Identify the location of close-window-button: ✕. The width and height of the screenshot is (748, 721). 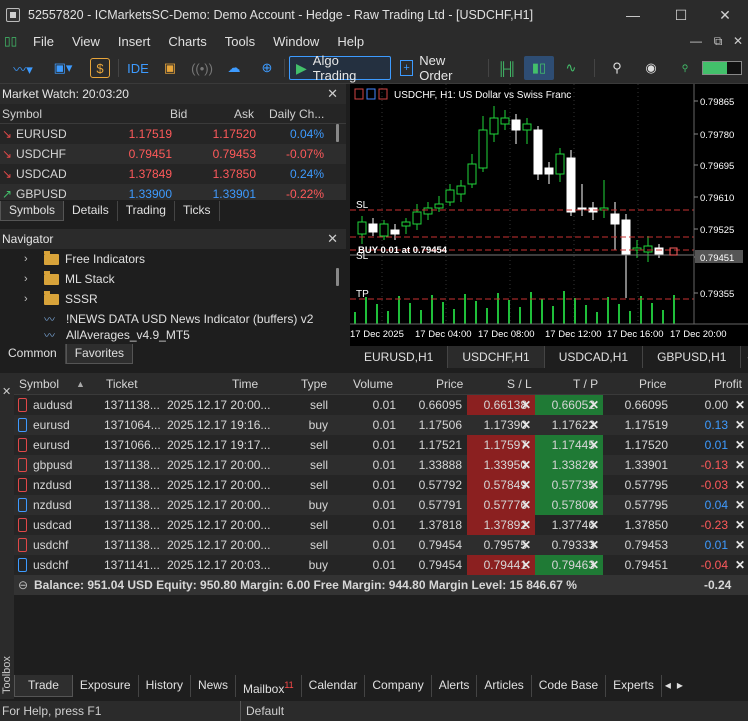
(725, 15).